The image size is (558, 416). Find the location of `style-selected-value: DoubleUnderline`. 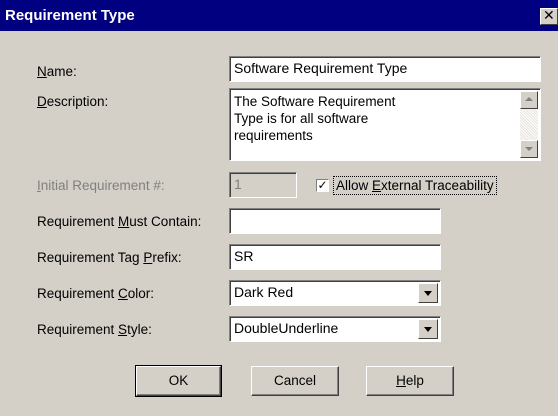

style-selected-value: DoubleUnderline is located at coordinates (286, 328).